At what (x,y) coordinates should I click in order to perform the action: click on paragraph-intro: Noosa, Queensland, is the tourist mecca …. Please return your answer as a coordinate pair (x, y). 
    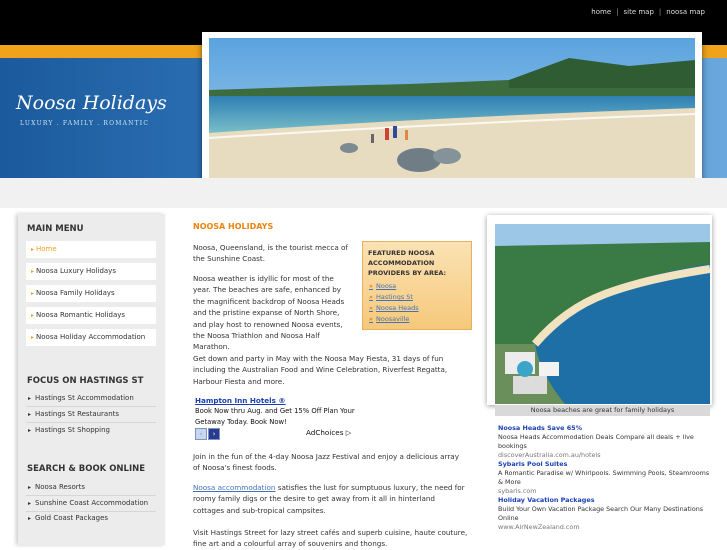
    Looking at the image, I should click on (270, 253).